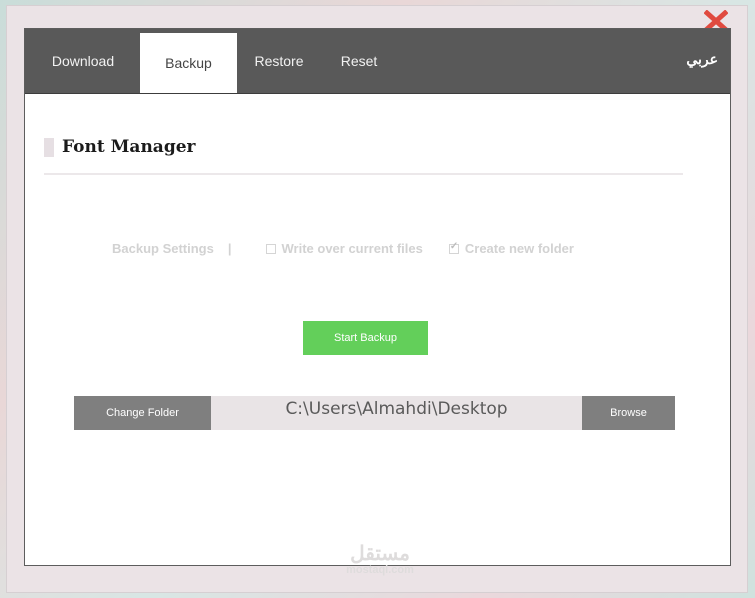 This screenshot has width=755, height=598. Describe the element at coordinates (129, 147) in the screenshot. I see `page-title: Font Manager` at that location.